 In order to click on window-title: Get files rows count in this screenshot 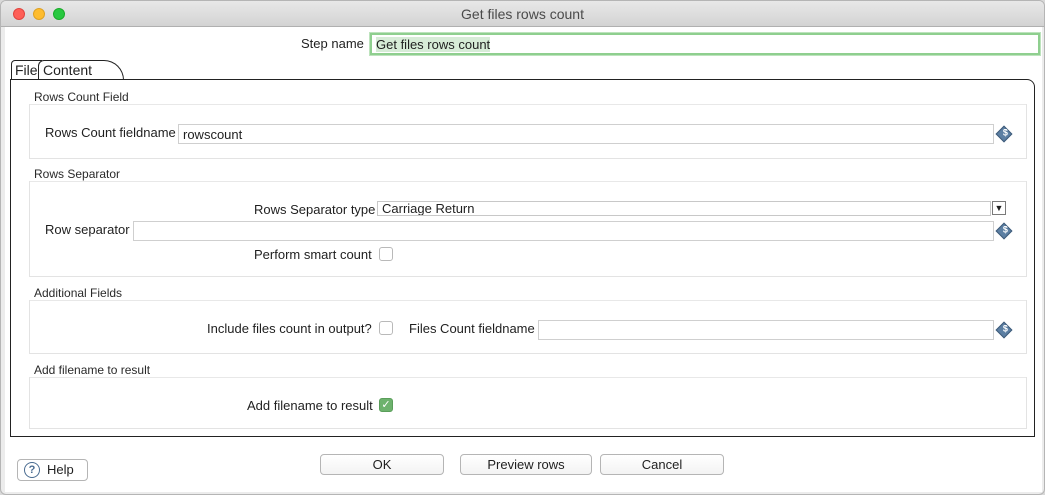, I will do `click(522, 14)`.